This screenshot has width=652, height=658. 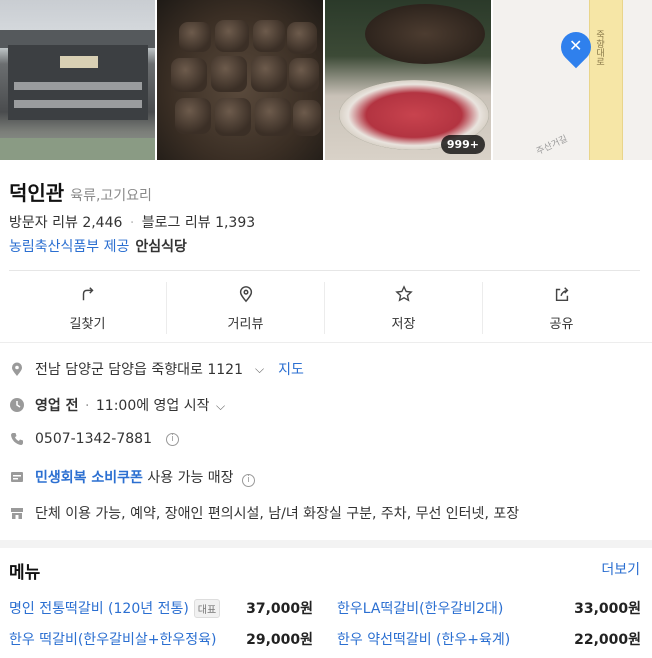 I want to click on share-button: 공유, so click(x=561, y=308).